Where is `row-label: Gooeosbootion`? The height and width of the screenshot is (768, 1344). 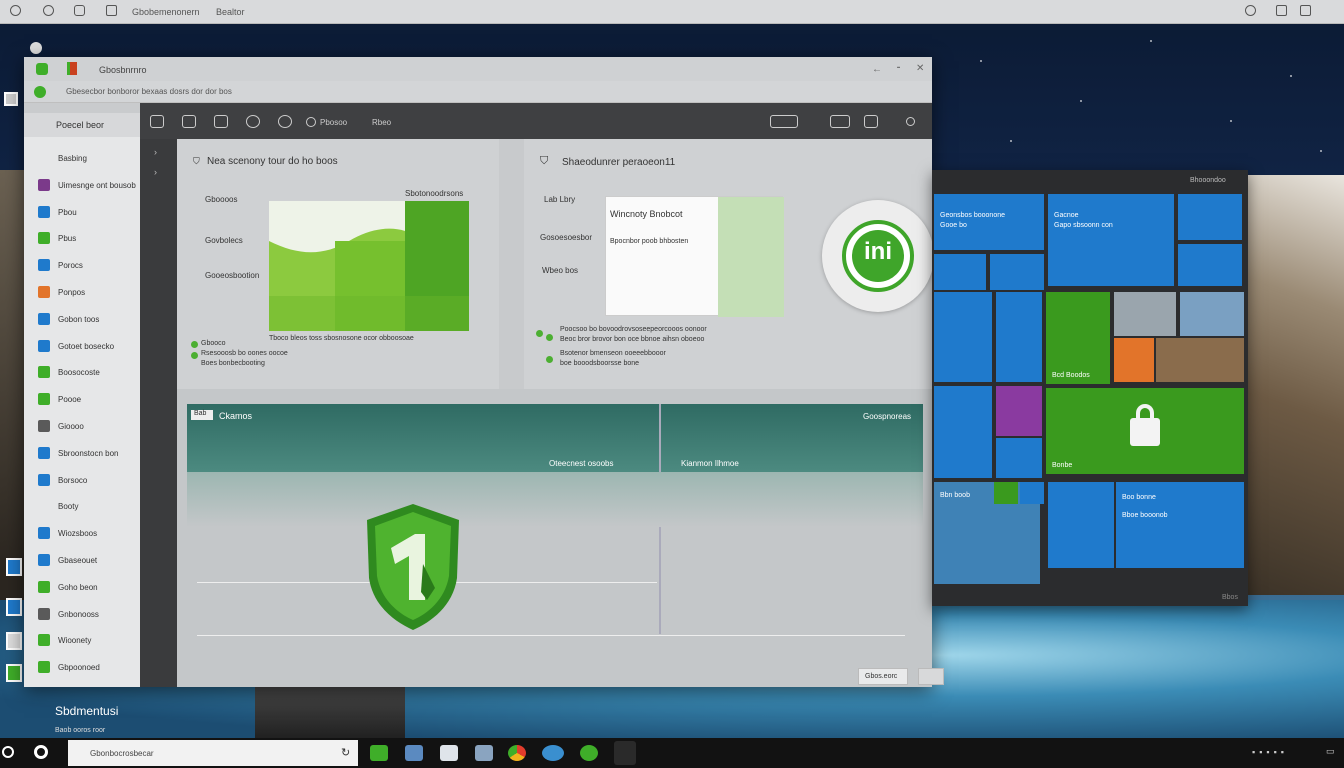 row-label: Gooeosbootion is located at coordinates (232, 275).